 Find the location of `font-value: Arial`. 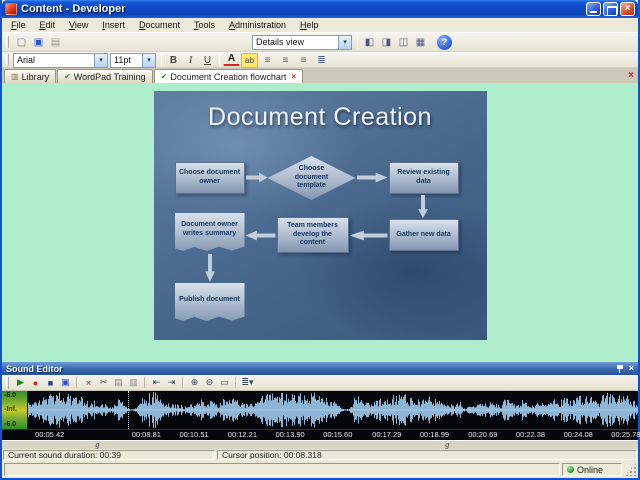

font-value: Arial is located at coordinates (26, 60).